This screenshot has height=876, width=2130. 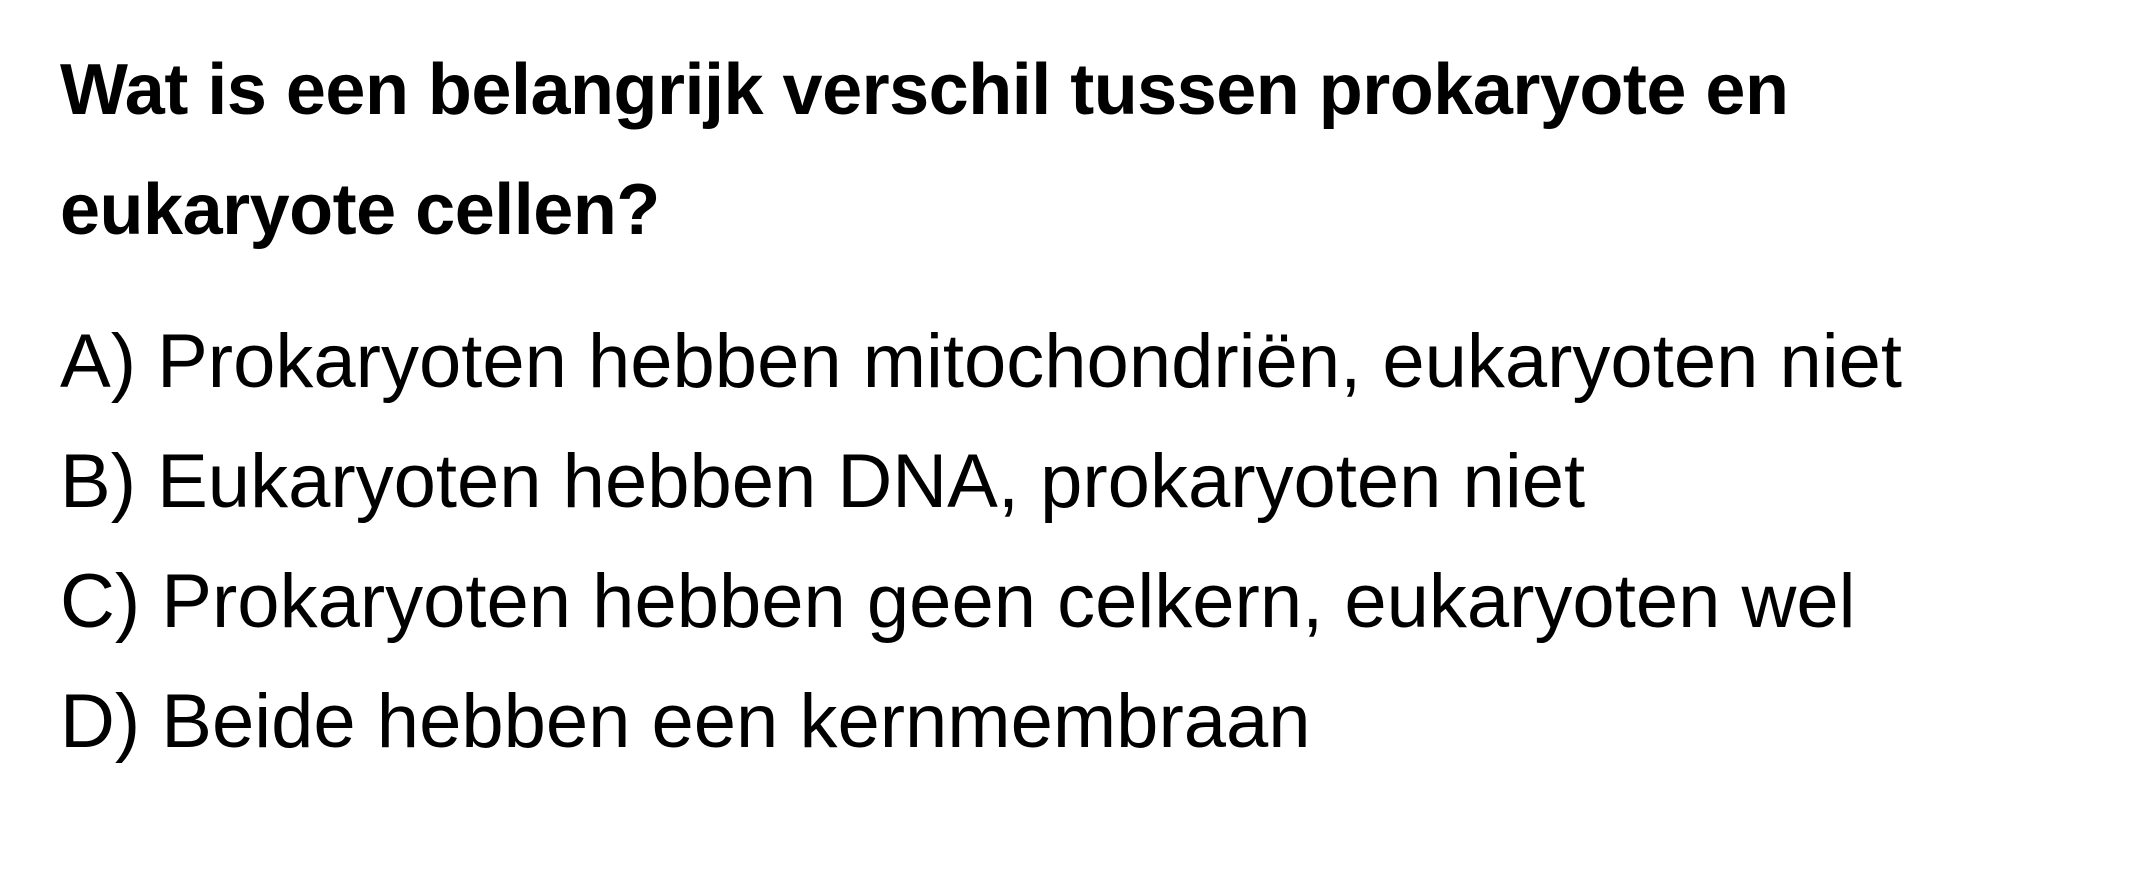 I want to click on answer-option-d: D) Beide hebben een kernmembraan, so click(x=685, y=721).